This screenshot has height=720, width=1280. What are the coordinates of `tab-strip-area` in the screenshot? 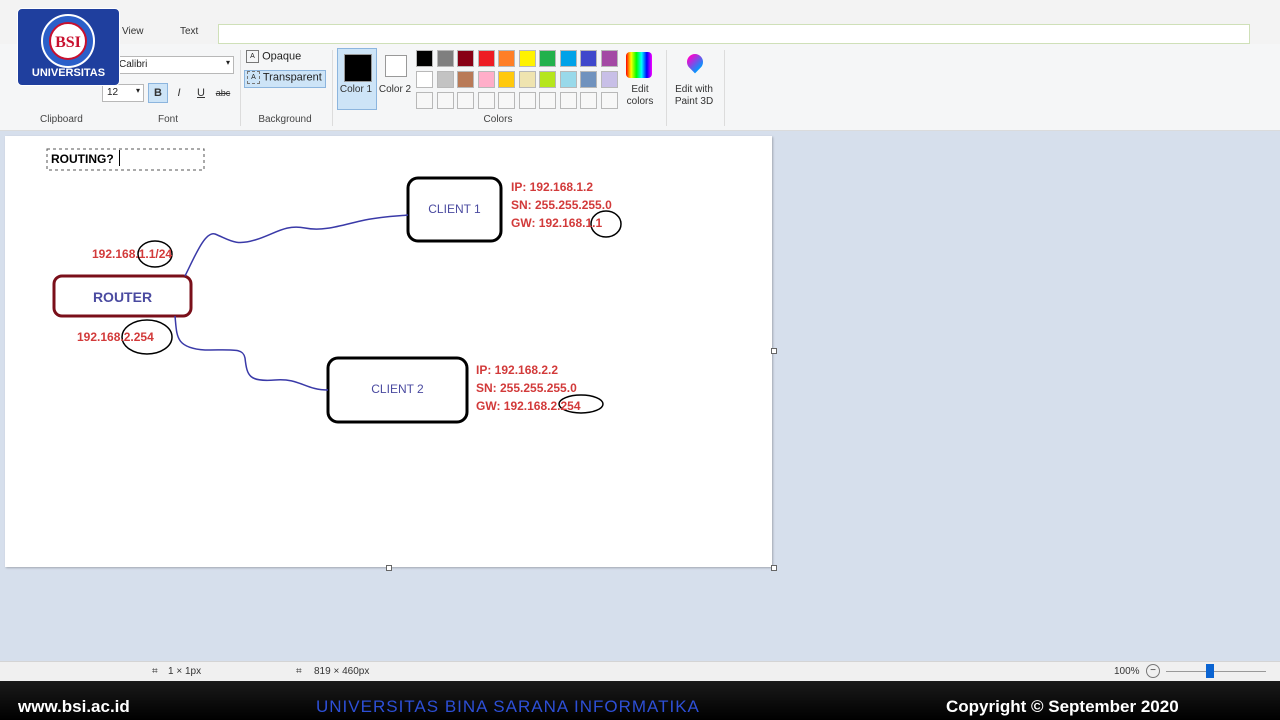 It's located at (734, 34).